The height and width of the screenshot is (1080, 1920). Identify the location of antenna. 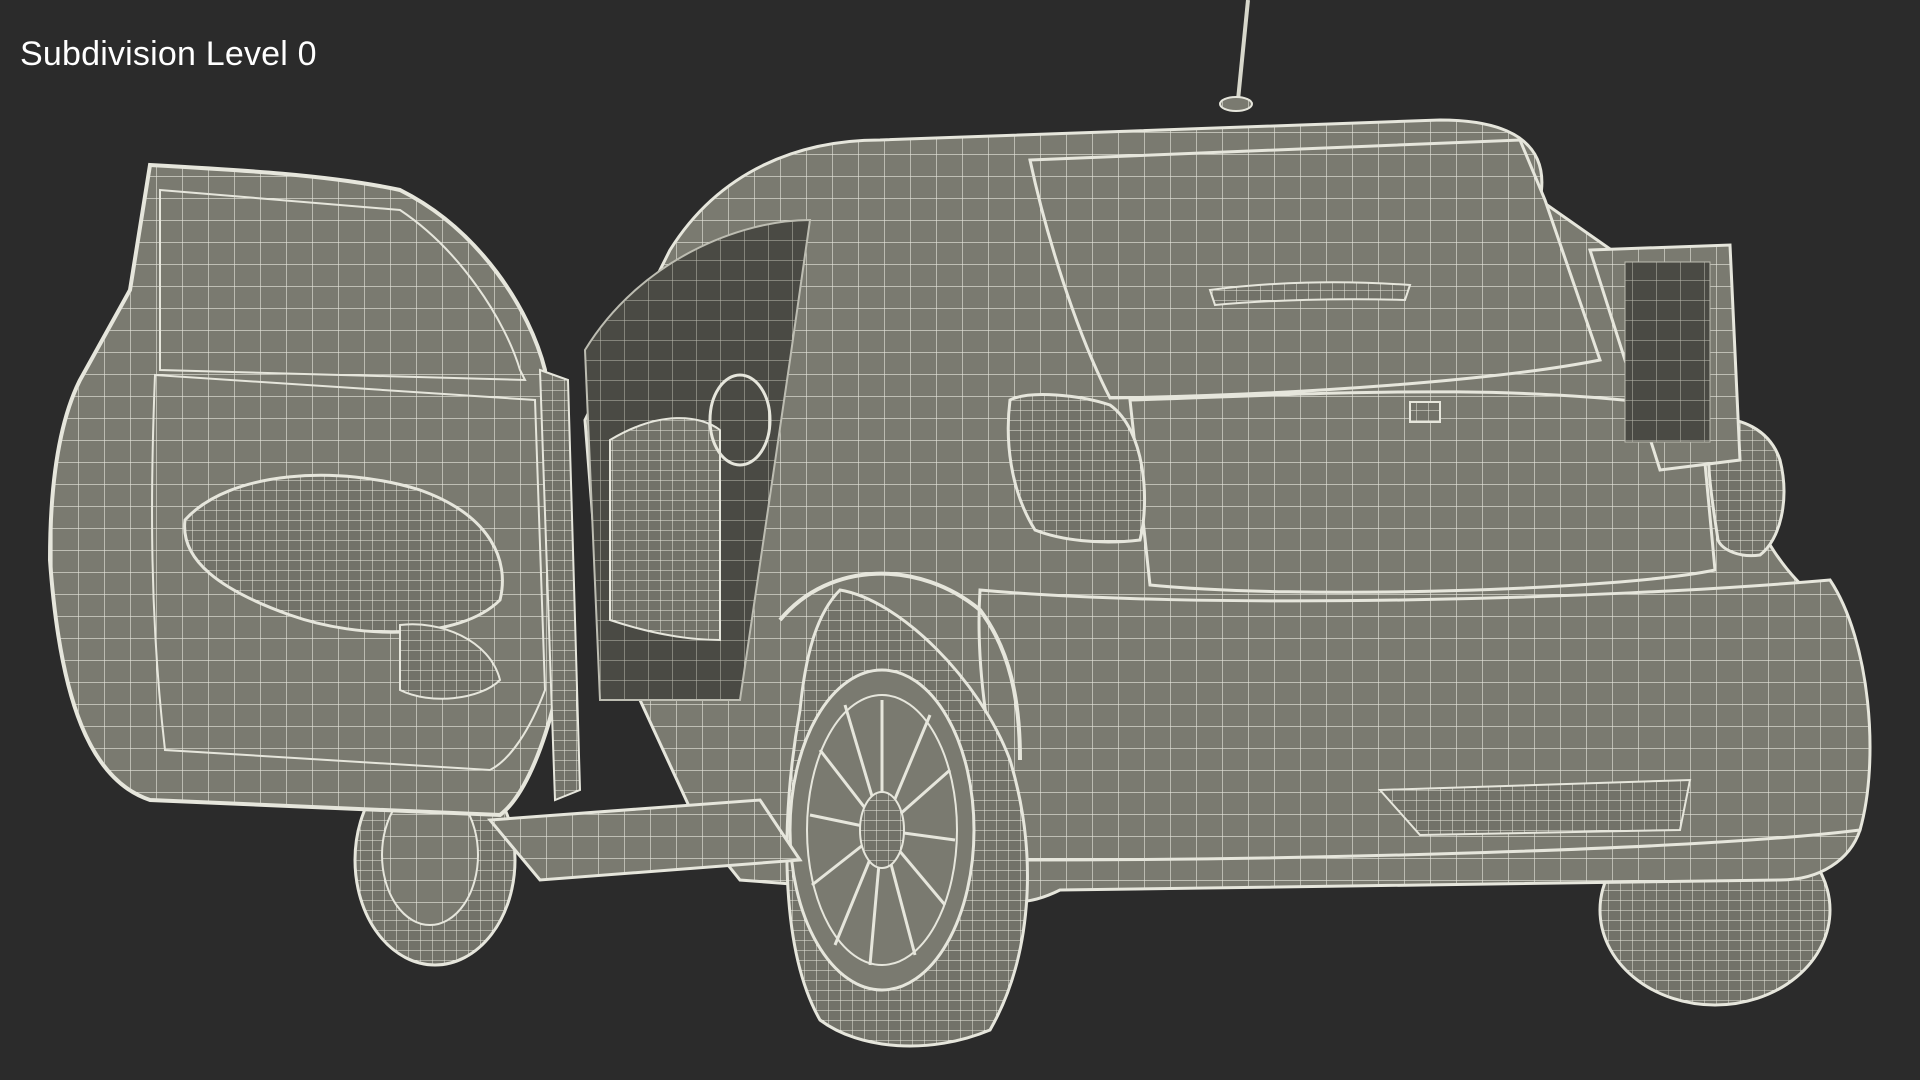
(1236, 56).